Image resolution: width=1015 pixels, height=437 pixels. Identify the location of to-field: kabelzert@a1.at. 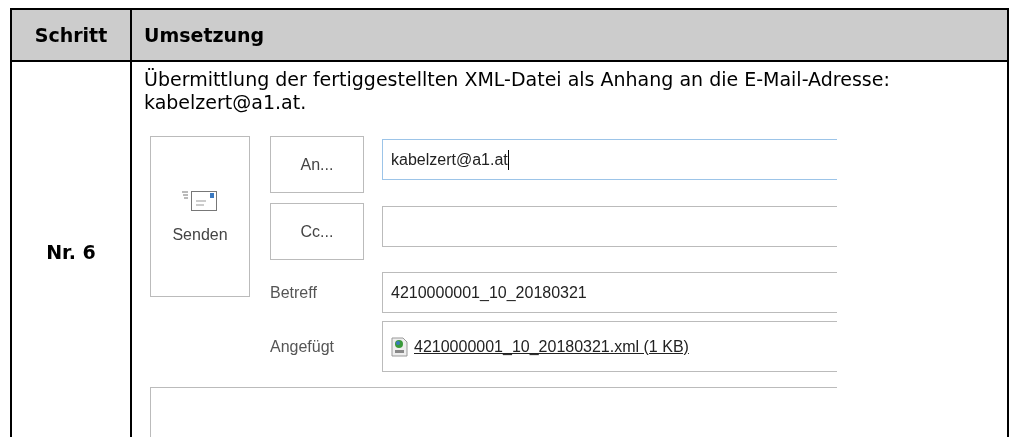
(609, 159).